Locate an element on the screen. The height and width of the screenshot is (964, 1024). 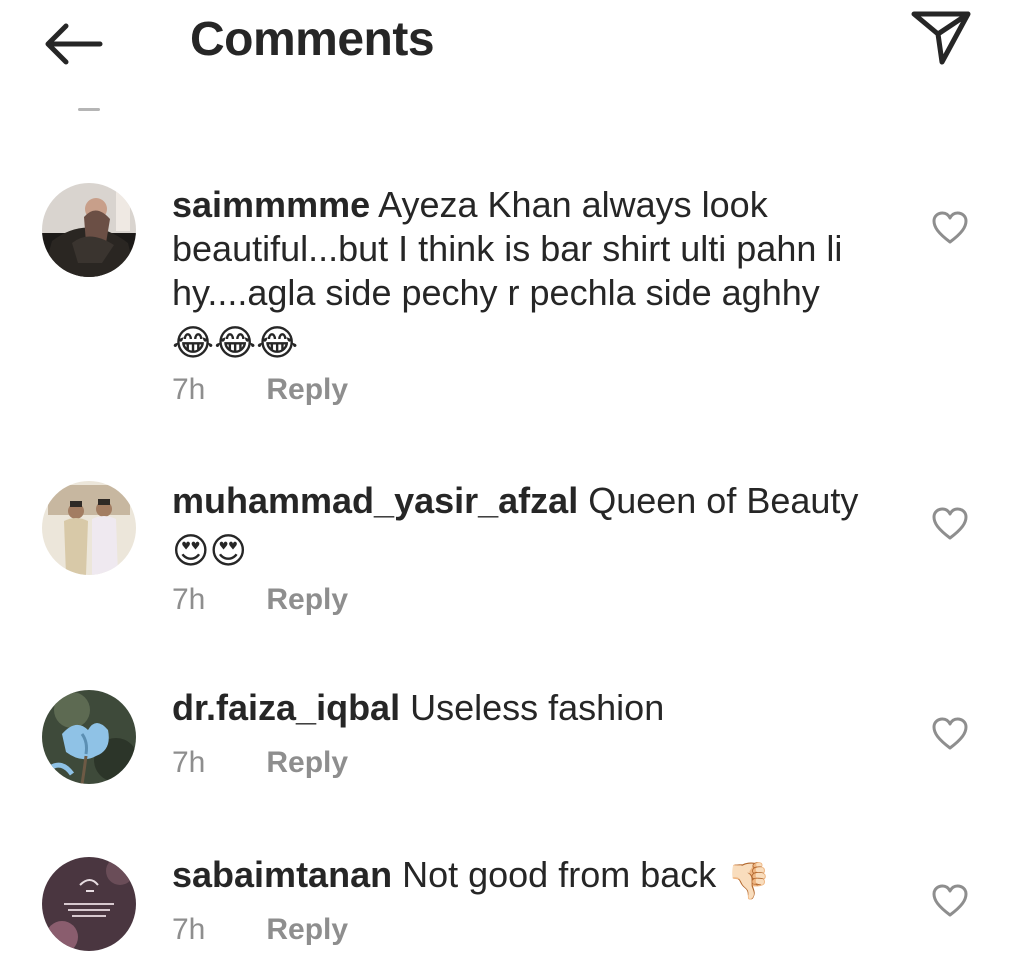
comment-username: muhammad_yasir_afzal is located at coordinates (375, 500).